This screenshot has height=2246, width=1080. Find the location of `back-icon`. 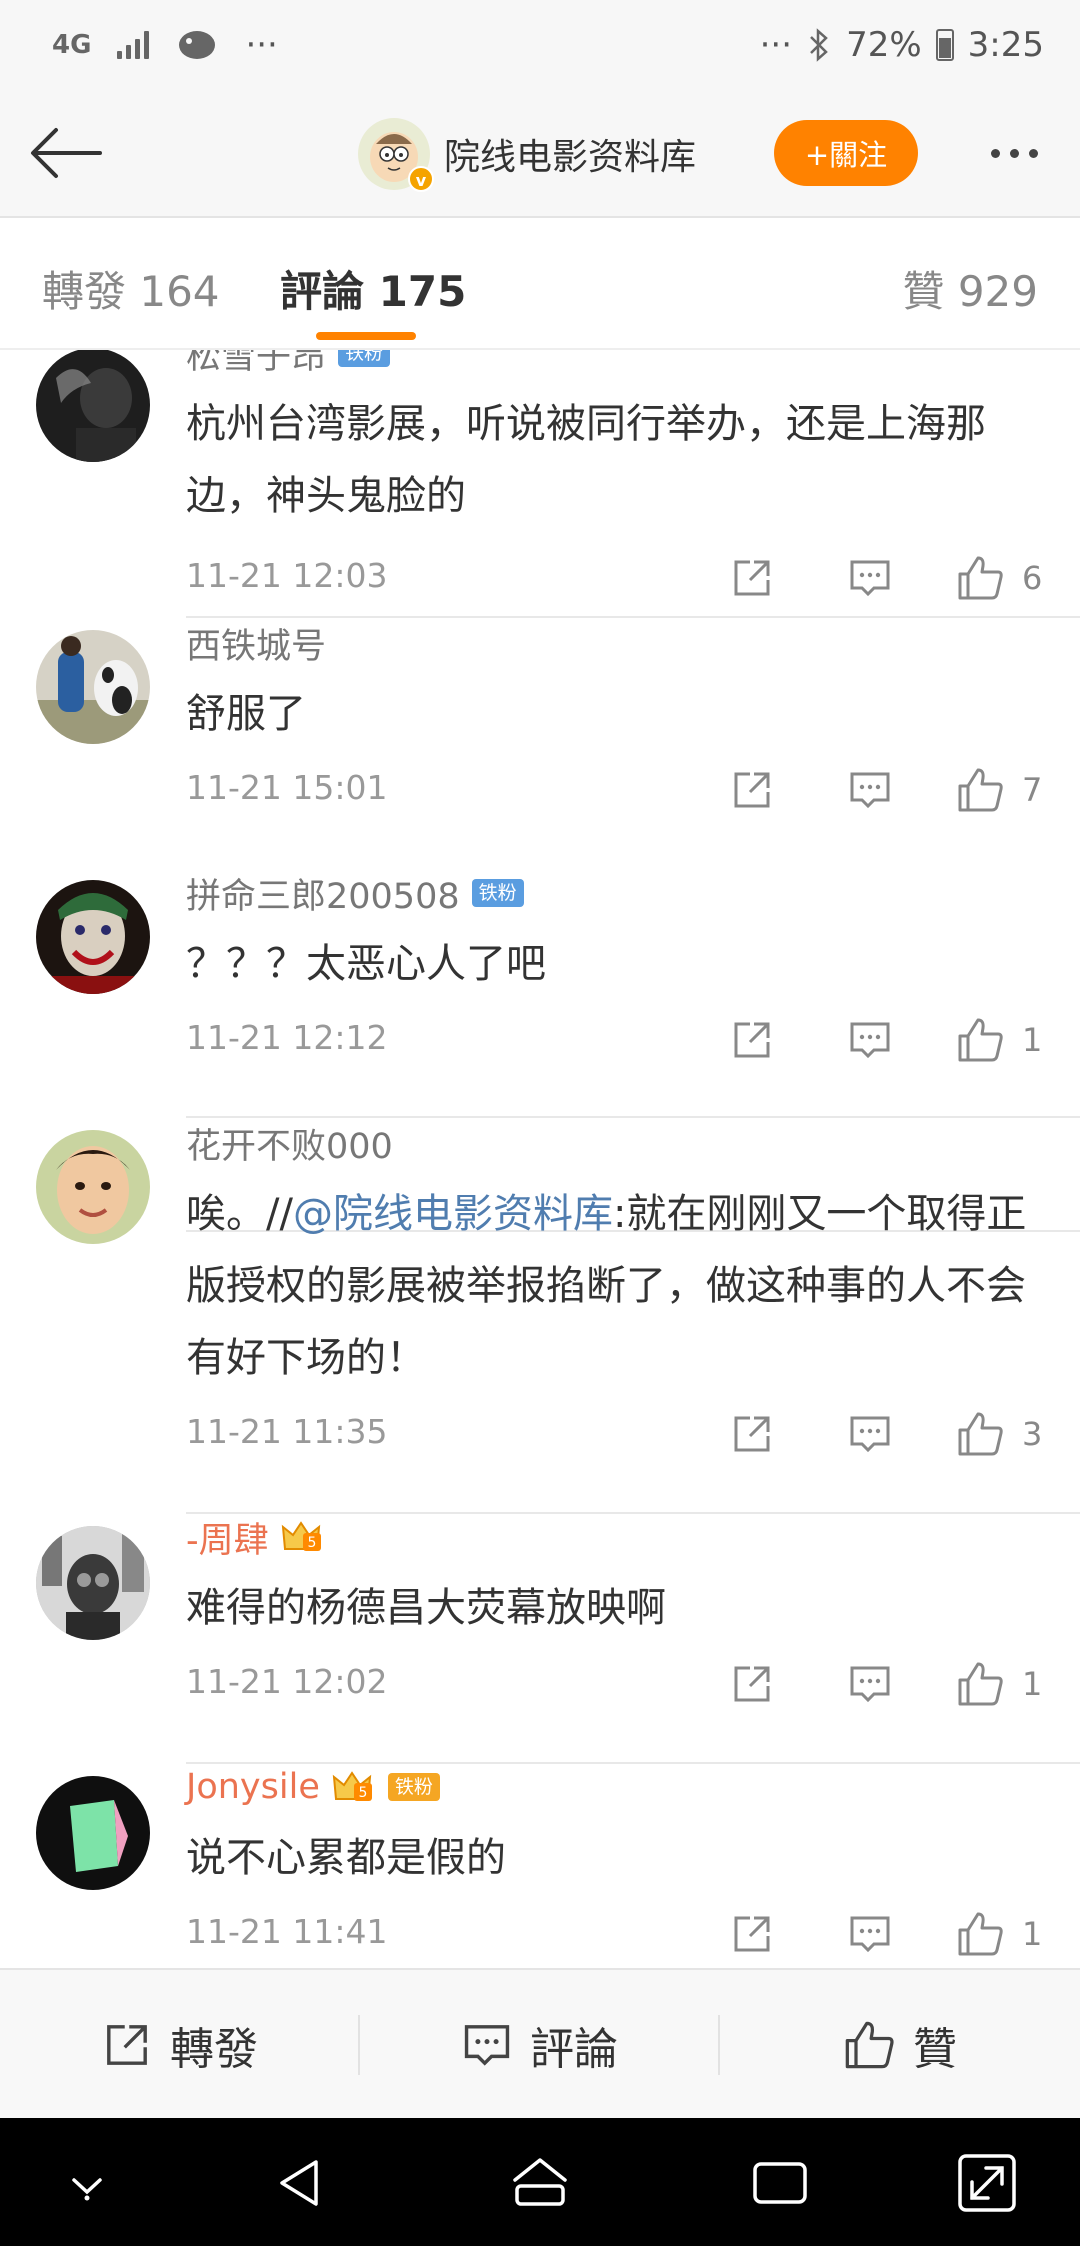

back-icon is located at coordinates (301, 2183).